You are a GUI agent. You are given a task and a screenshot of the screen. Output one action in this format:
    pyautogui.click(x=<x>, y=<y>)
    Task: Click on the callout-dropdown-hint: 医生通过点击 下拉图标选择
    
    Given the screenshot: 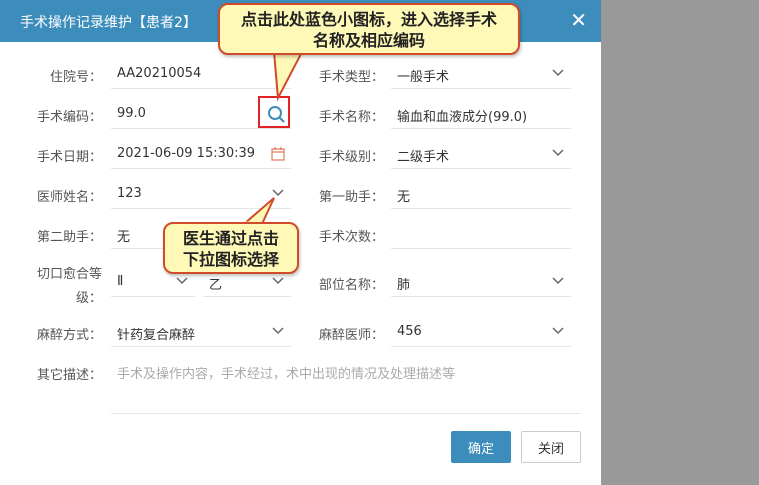 What is the action you would take?
    pyautogui.click(x=231, y=248)
    